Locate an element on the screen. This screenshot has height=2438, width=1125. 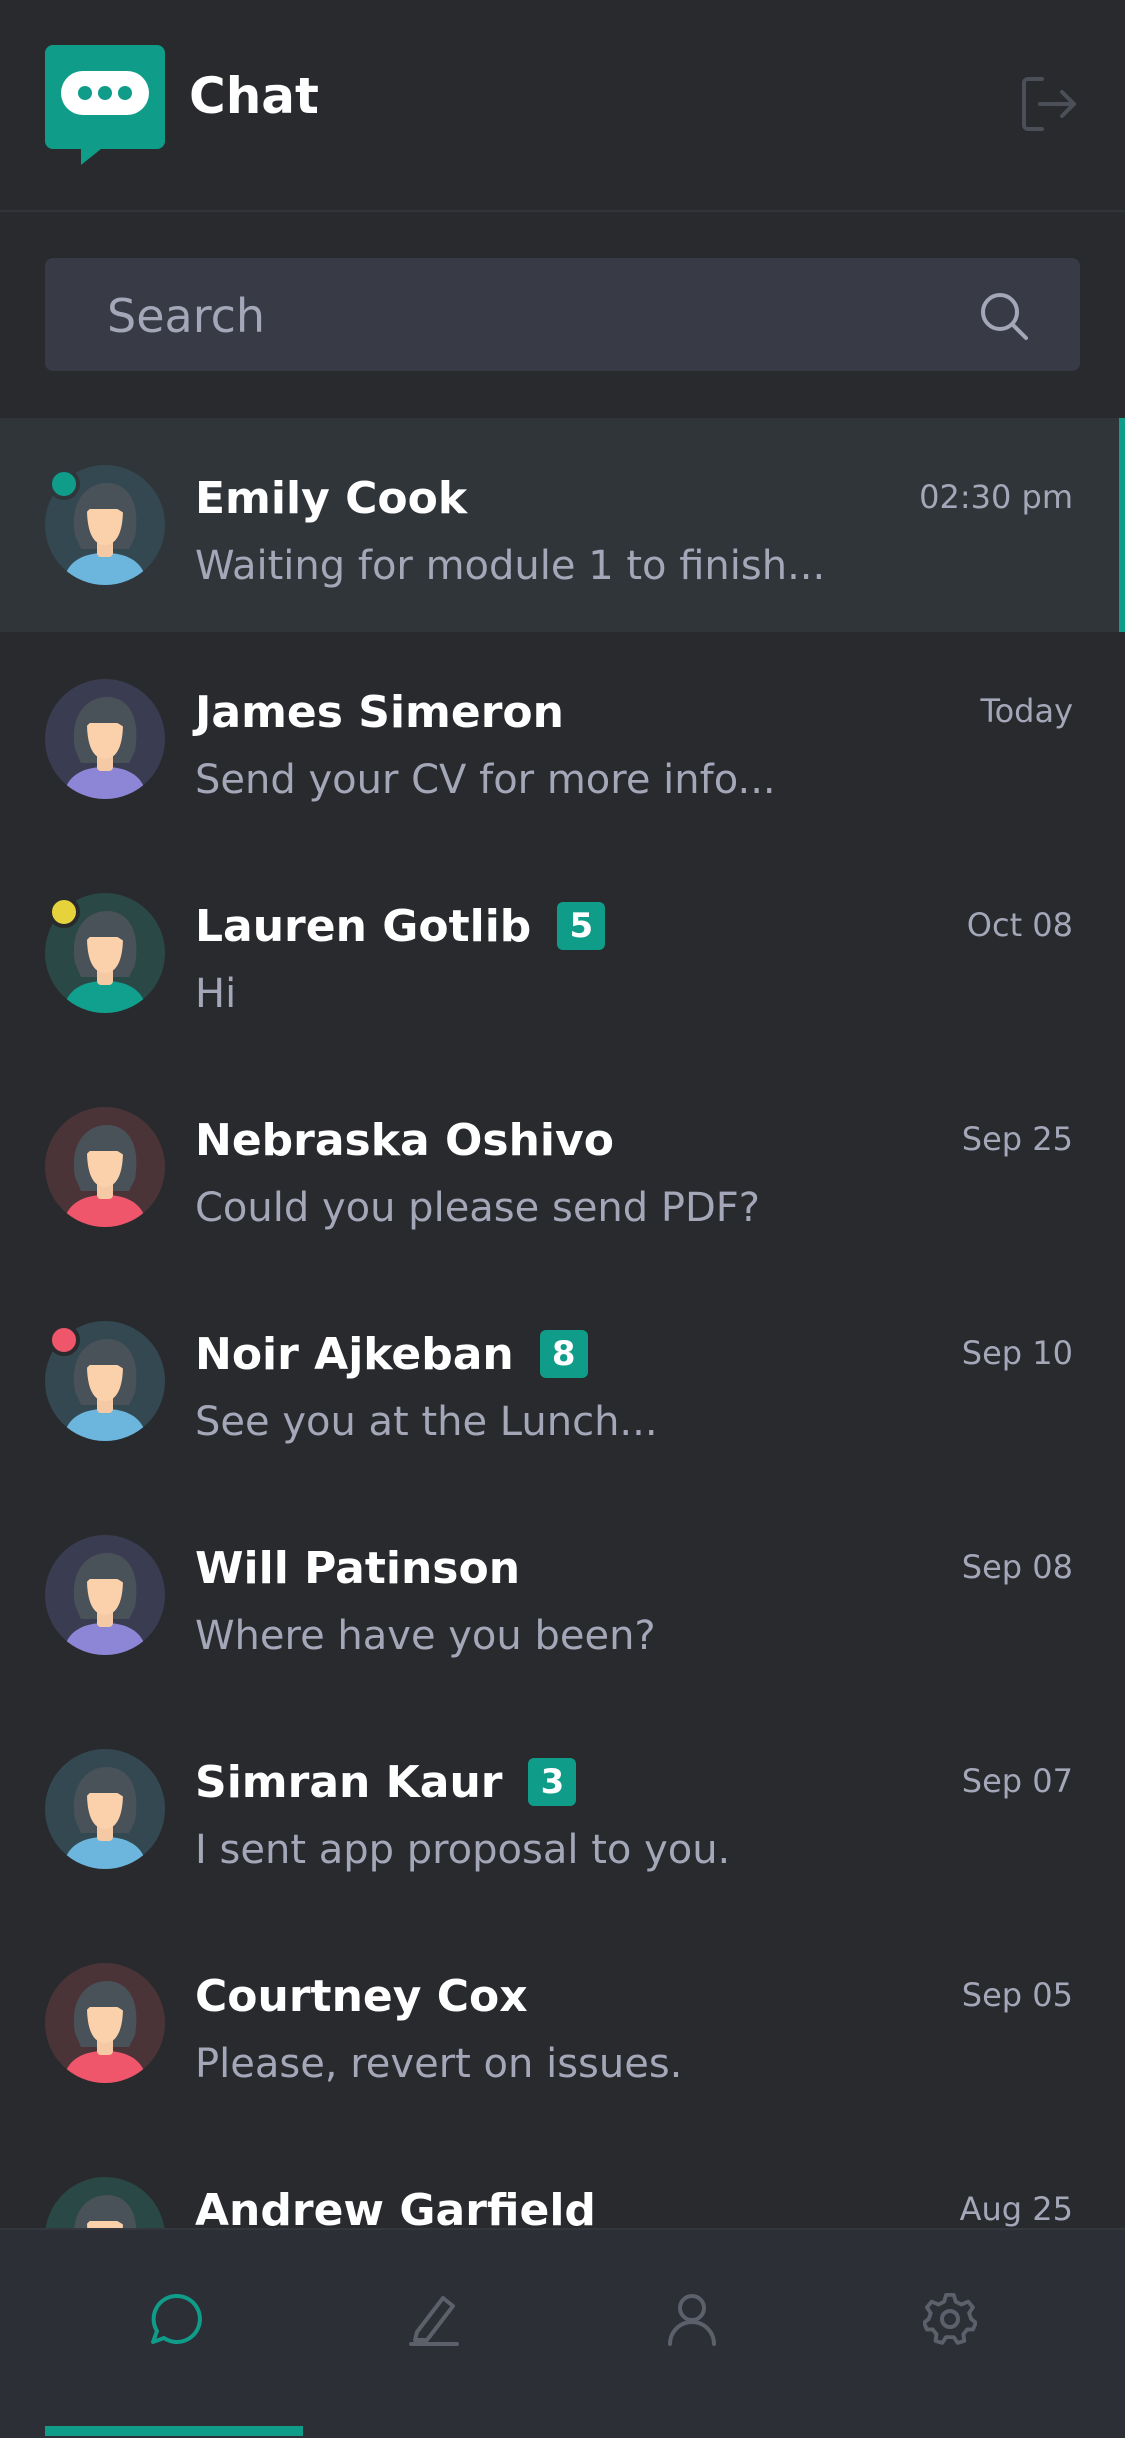
message-time: Oct 08 is located at coordinates (1019, 925).